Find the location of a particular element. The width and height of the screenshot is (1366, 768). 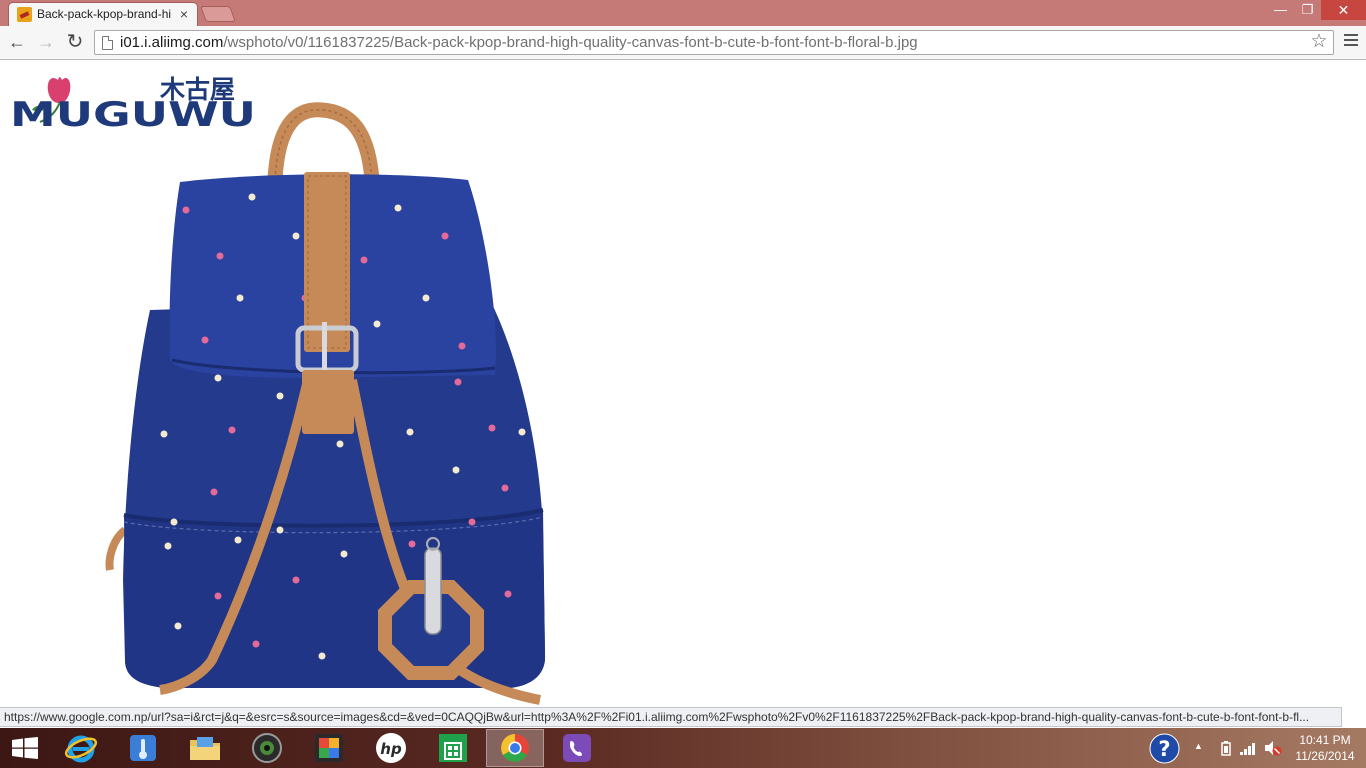

tab-close-icon: × is located at coordinates (184, 14).